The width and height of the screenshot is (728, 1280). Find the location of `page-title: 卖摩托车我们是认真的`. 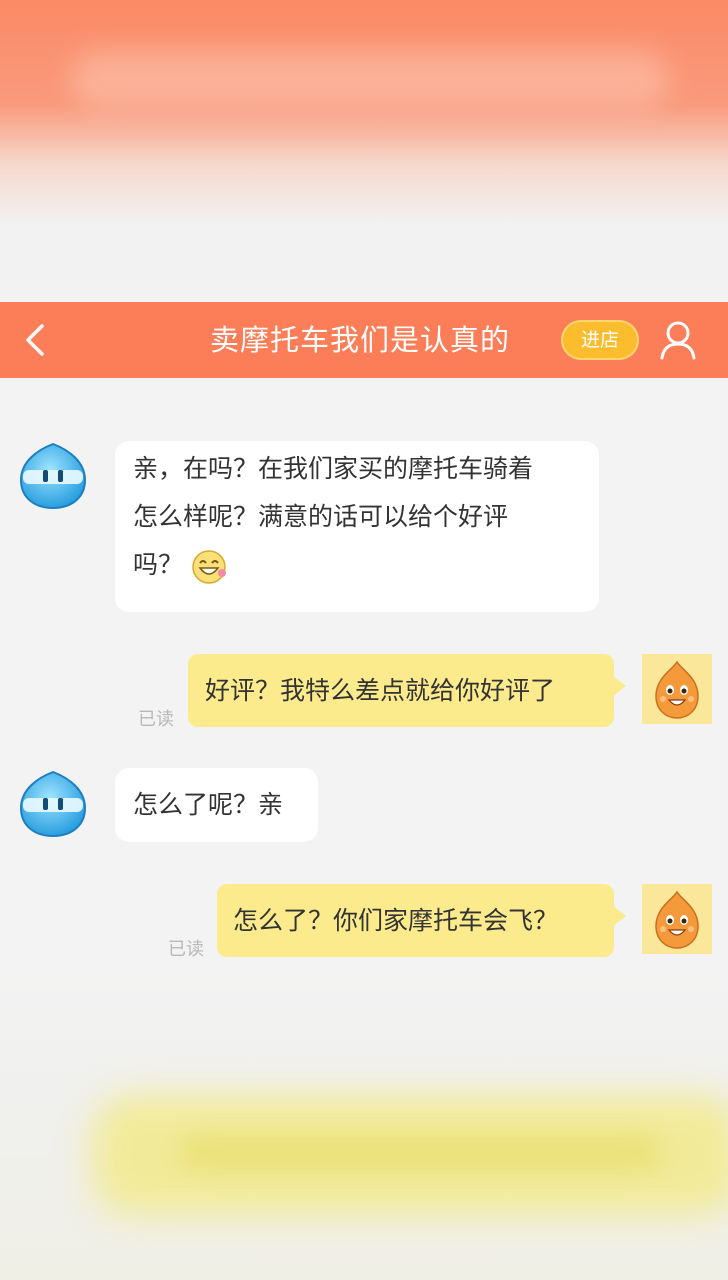

page-title: 卖摩托车我们是认真的 is located at coordinates (359, 340).